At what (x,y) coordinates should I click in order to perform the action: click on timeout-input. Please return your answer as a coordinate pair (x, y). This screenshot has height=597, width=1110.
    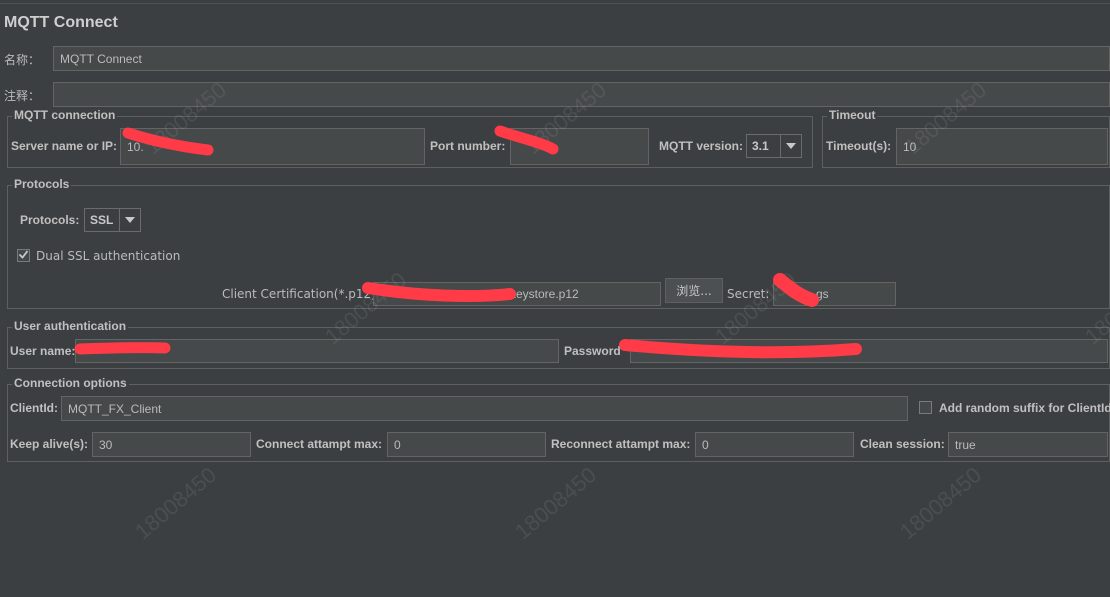
    Looking at the image, I should click on (1002, 146).